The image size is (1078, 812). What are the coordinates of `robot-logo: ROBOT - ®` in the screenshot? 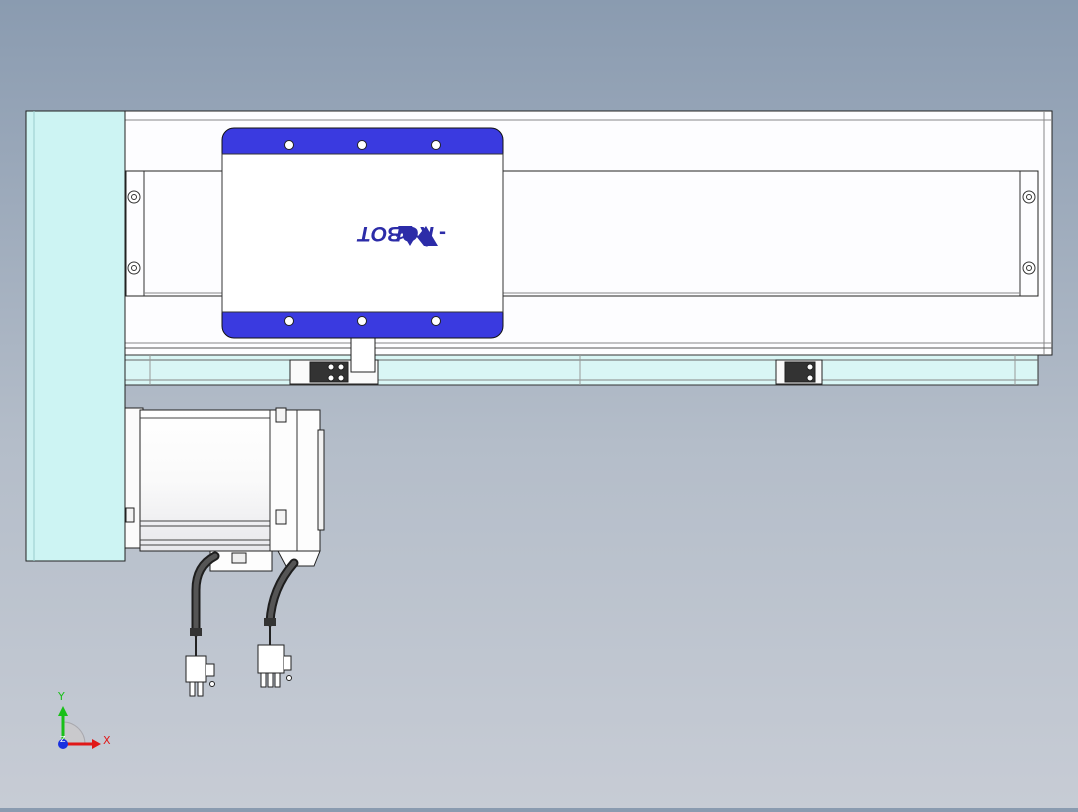 It's located at (401, 235).